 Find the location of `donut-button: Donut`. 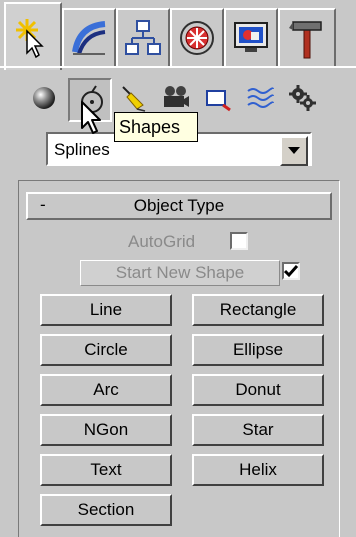

donut-button: Donut is located at coordinates (258, 390).